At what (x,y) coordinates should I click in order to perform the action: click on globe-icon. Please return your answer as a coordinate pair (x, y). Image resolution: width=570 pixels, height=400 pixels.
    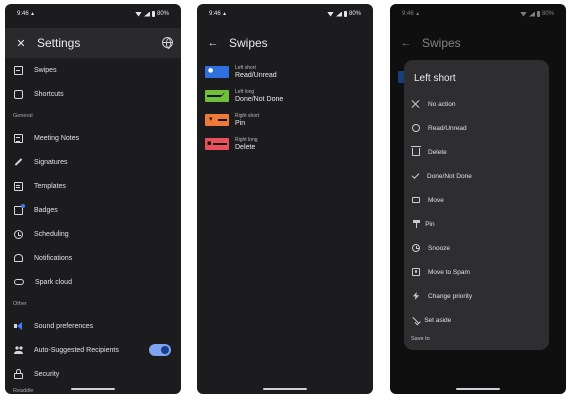
    Looking at the image, I should click on (167, 43).